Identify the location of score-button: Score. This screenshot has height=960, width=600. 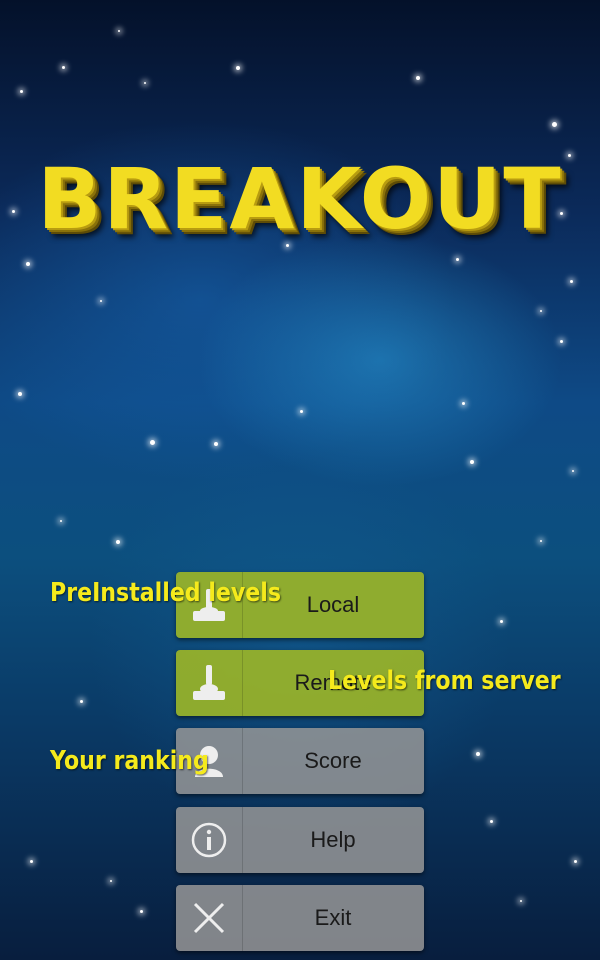
(300, 761).